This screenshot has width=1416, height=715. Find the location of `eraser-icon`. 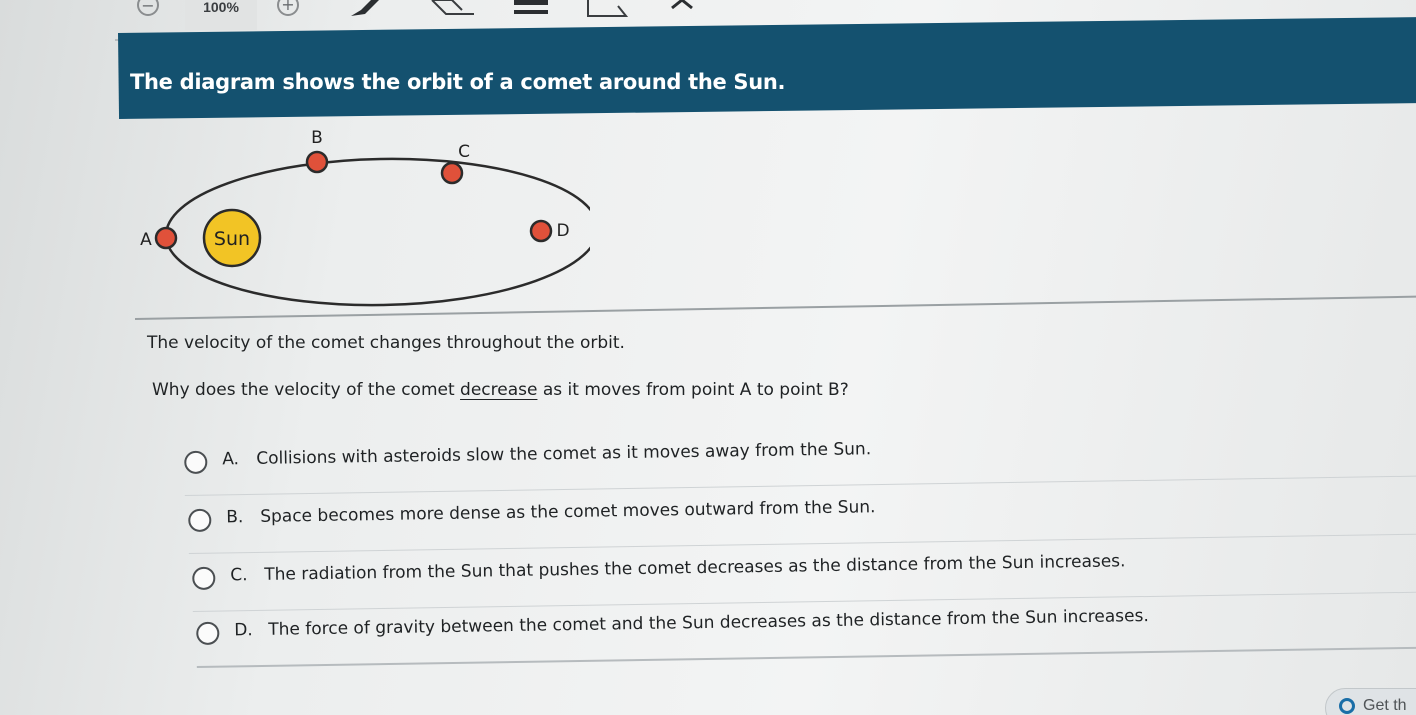

eraser-icon is located at coordinates (453, 10).